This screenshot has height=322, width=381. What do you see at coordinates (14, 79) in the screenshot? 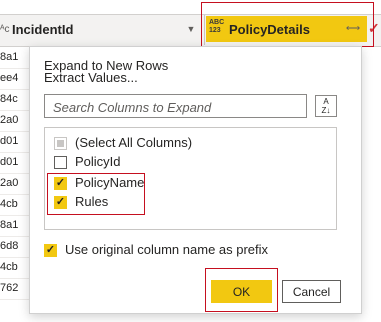
I see `incident-id-cell: ee4` at bounding box center [14, 79].